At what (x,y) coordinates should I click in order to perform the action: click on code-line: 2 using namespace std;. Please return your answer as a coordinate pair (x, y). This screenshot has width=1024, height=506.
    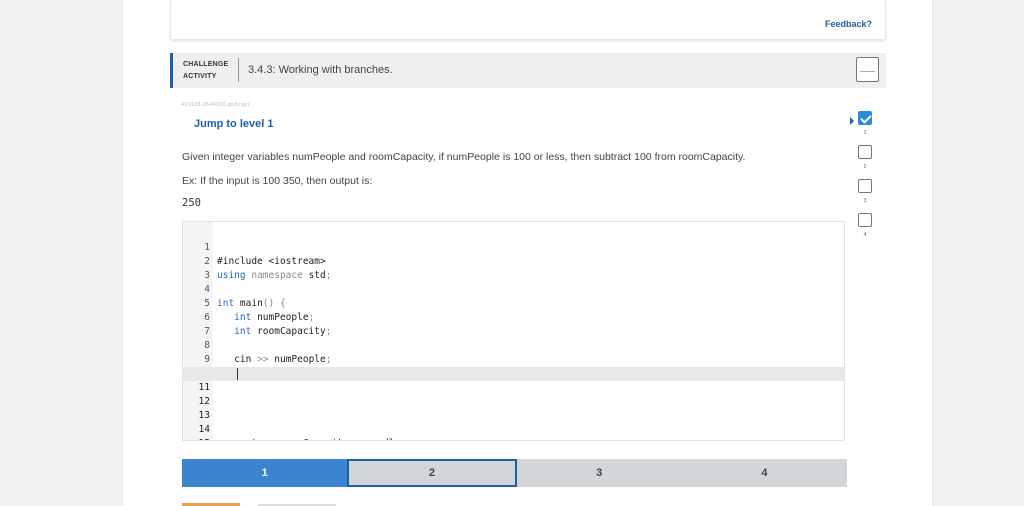
    Looking at the image, I should click on (513, 261).